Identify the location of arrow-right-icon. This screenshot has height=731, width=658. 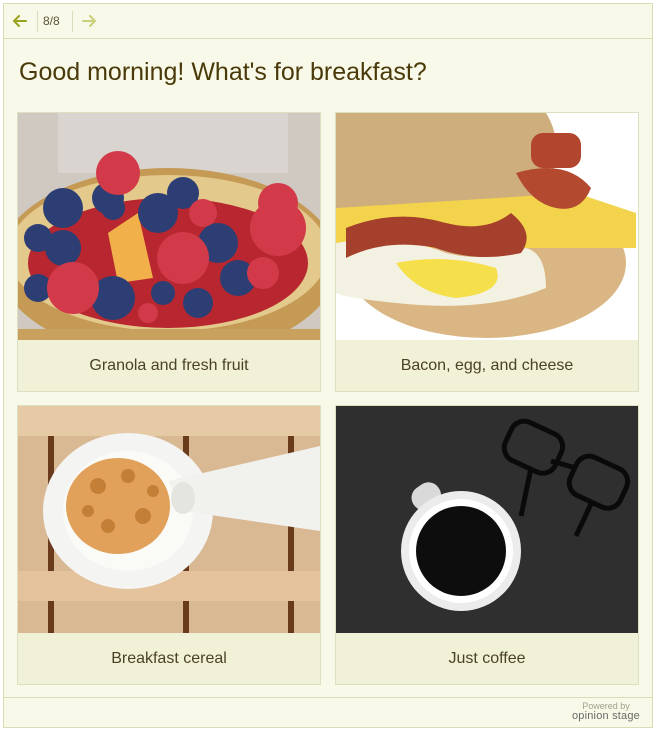
(89, 21).